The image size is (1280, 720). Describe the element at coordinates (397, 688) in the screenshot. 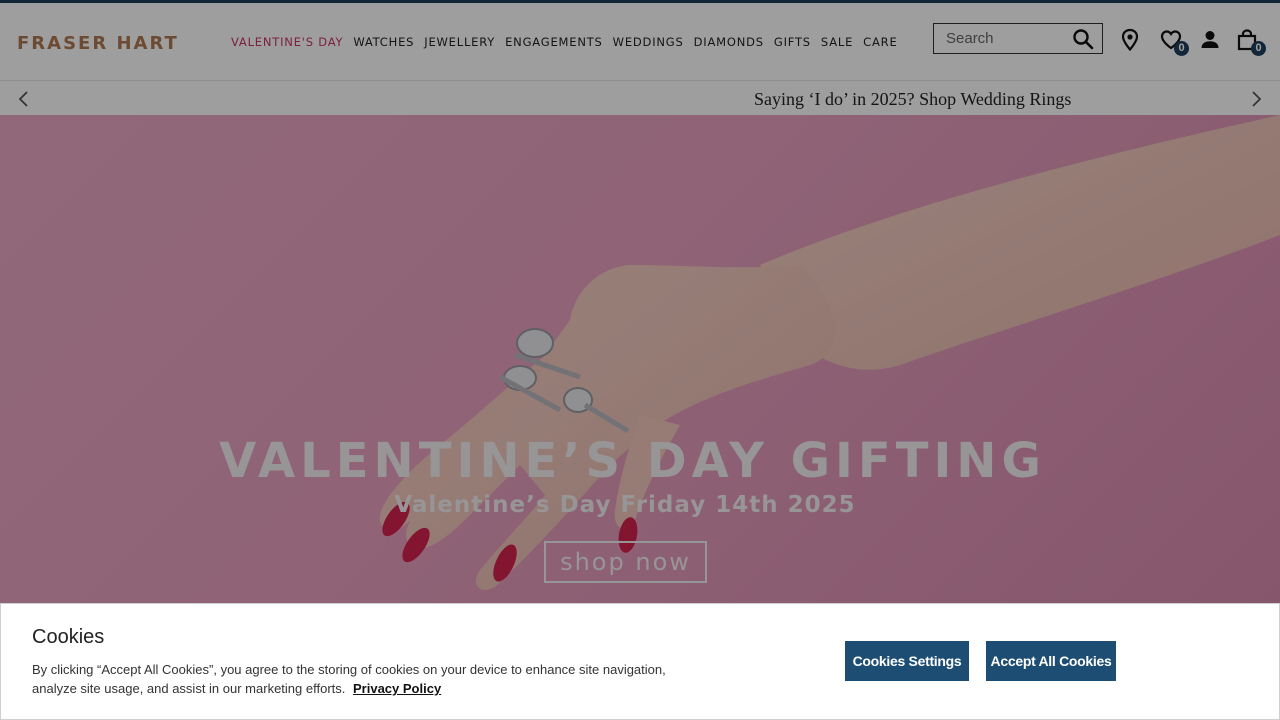

I see `privacy-policy-link: Privacy Policy` at that location.